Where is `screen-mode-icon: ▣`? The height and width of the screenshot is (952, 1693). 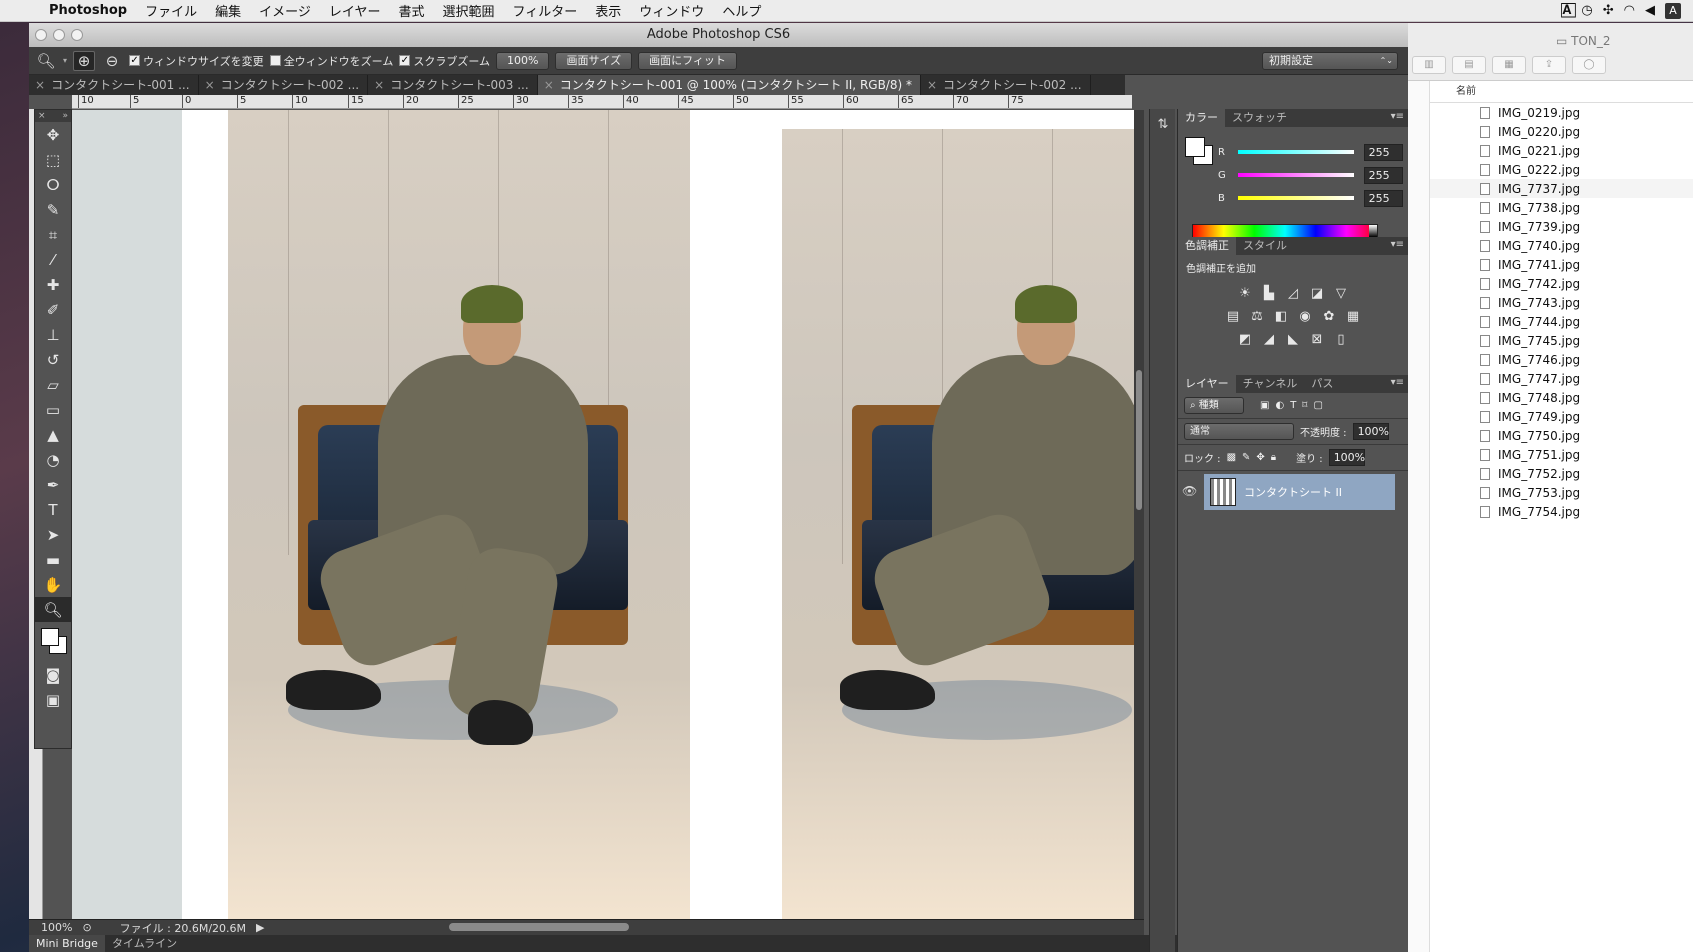
screen-mode-icon: ▣ is located at coordinates (53, 699).